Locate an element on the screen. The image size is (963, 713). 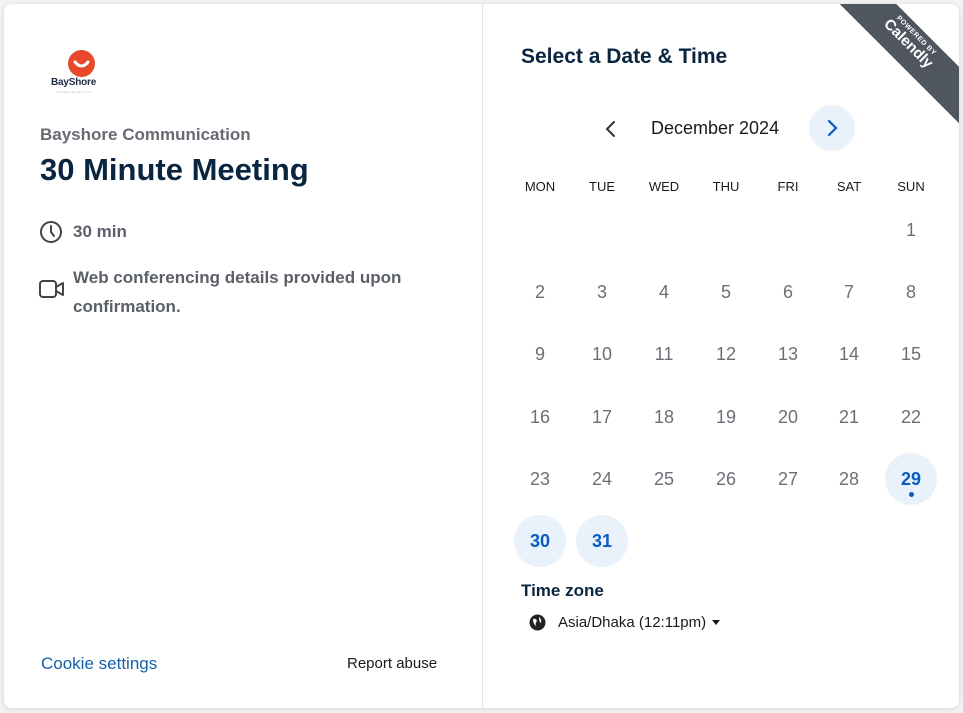
video-camera-icon is located at coordinates (52, 291).